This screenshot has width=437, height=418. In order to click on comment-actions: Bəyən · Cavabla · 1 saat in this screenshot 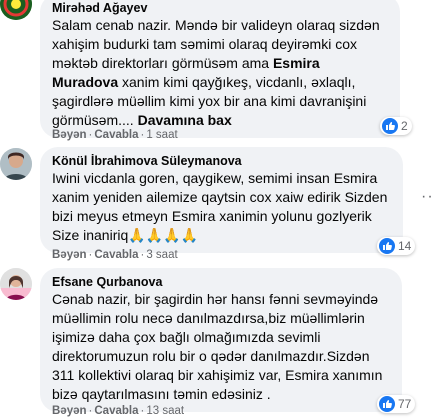, I will do `click(115, 135)`.